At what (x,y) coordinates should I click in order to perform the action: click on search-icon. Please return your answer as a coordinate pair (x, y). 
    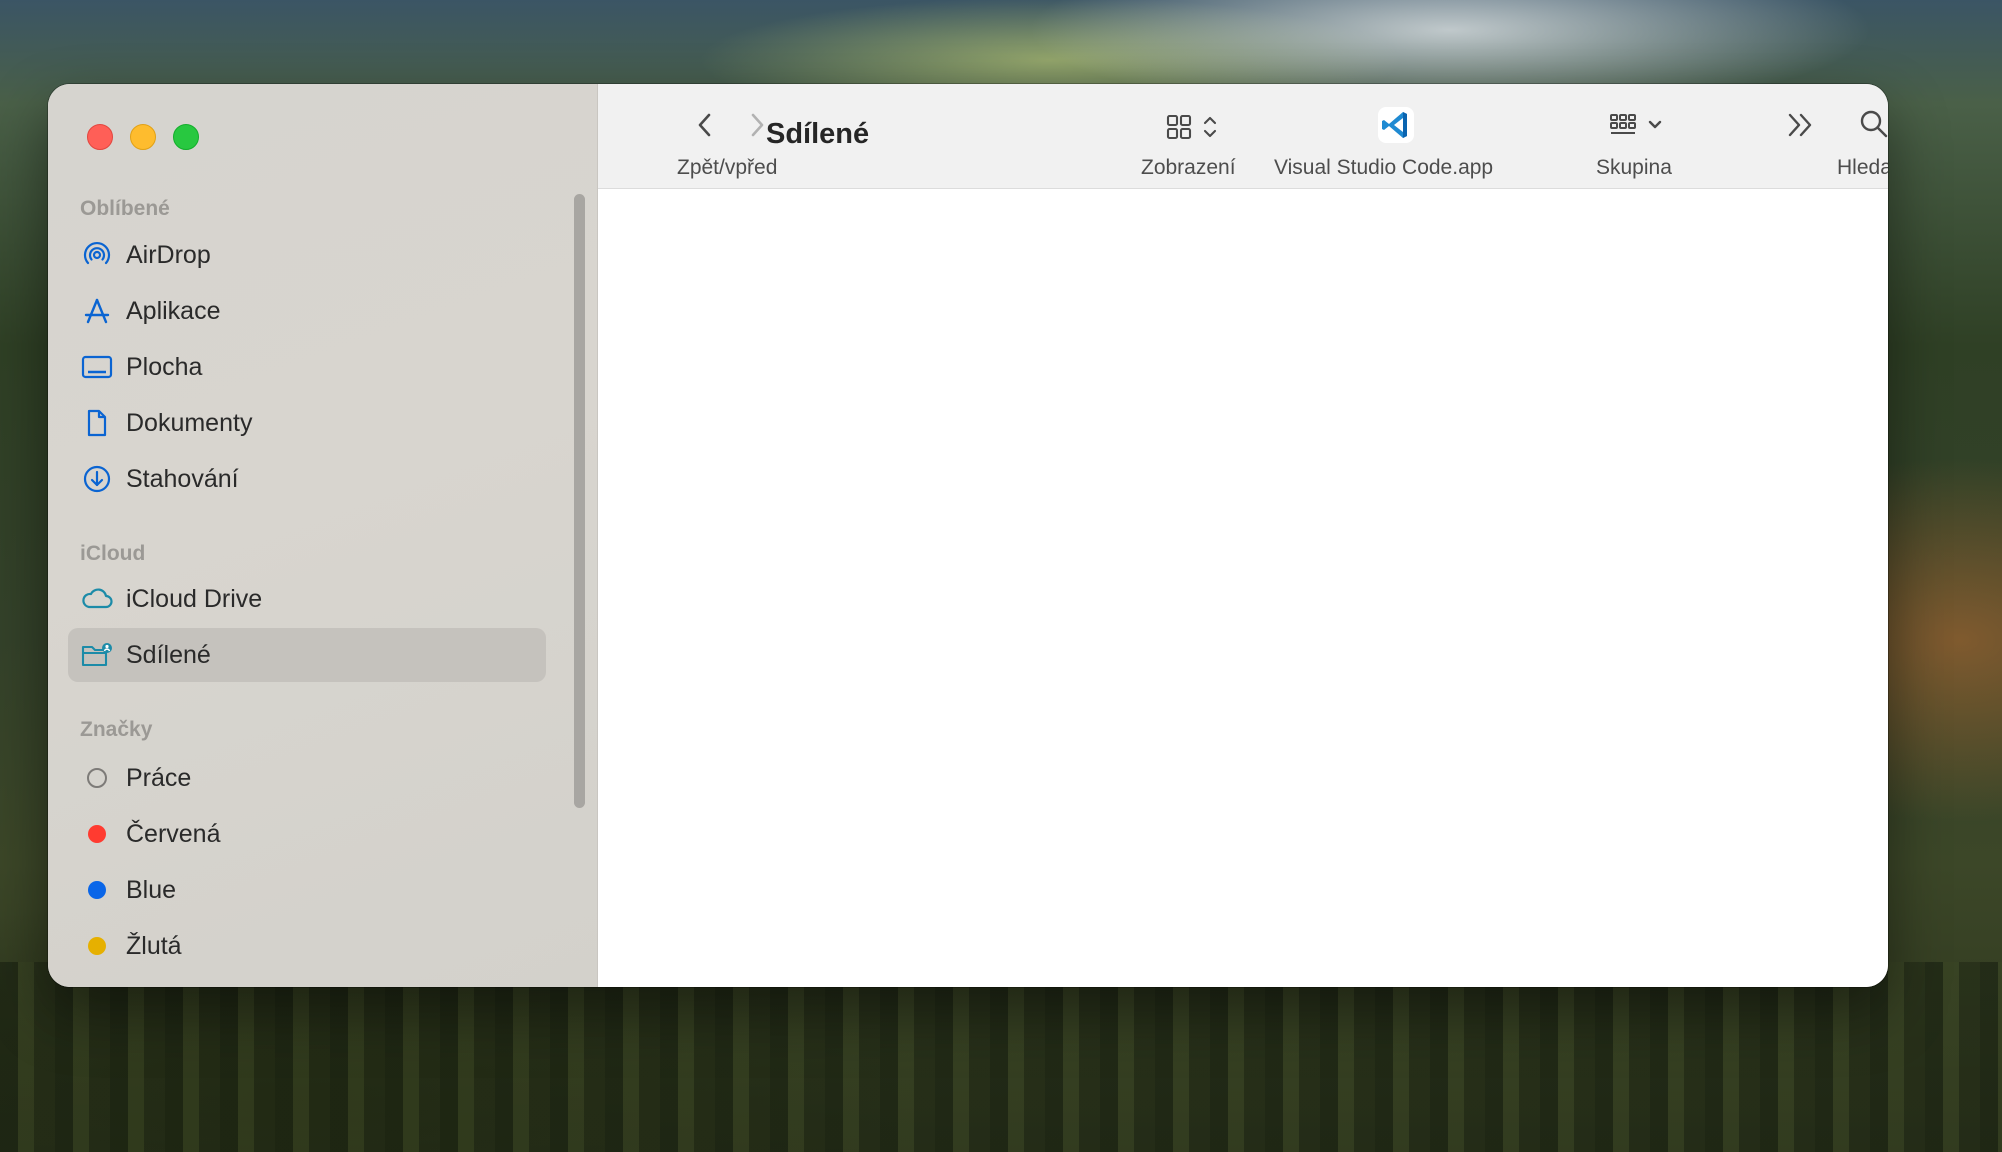
    Looking at the image, I should click on (1873, 126).